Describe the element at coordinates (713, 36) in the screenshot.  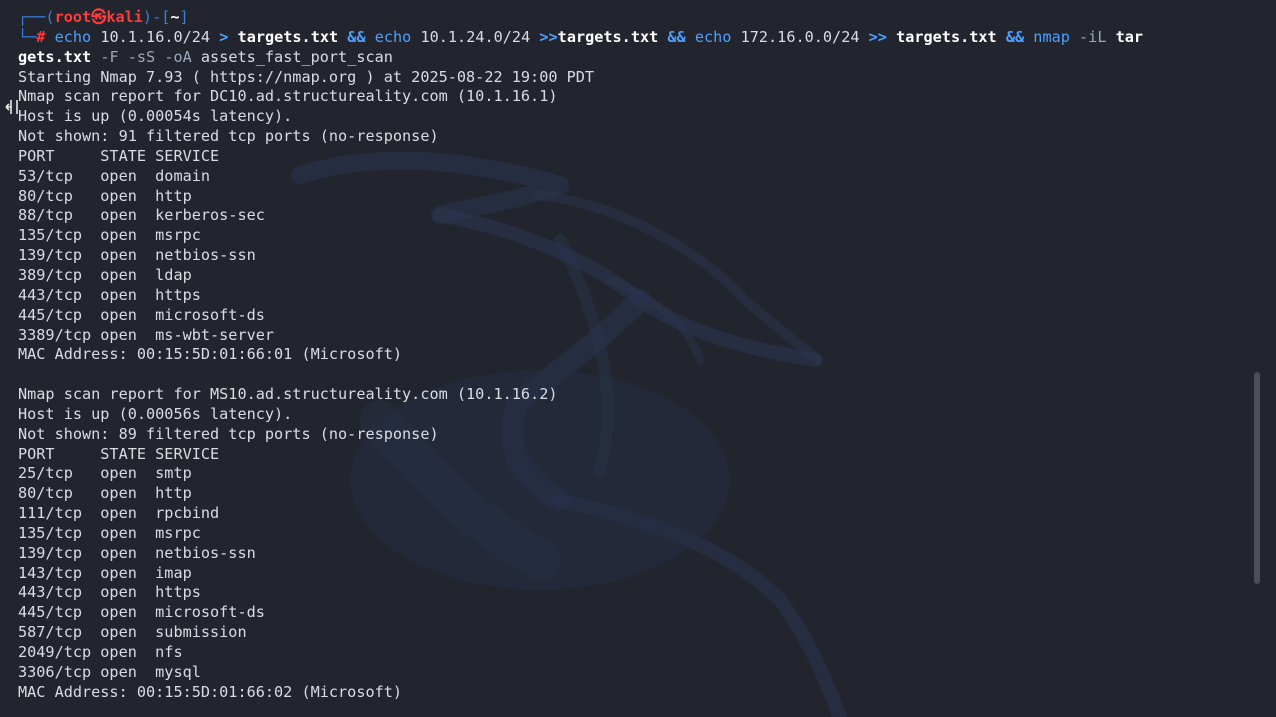
I see `cmd-echo-3: echo` at that location.